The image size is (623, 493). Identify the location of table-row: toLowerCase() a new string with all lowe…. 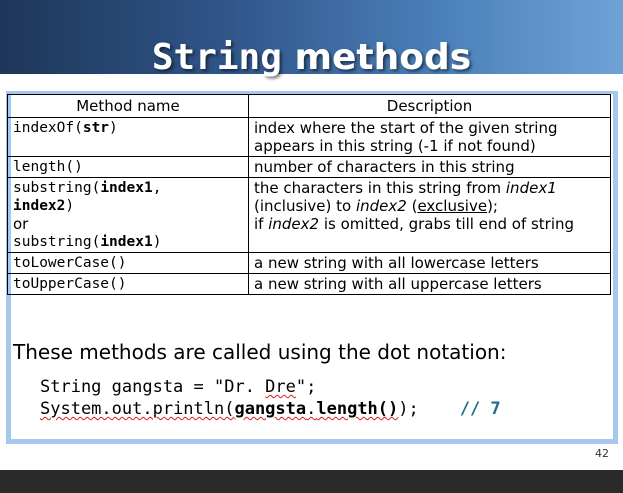
(309, 263).